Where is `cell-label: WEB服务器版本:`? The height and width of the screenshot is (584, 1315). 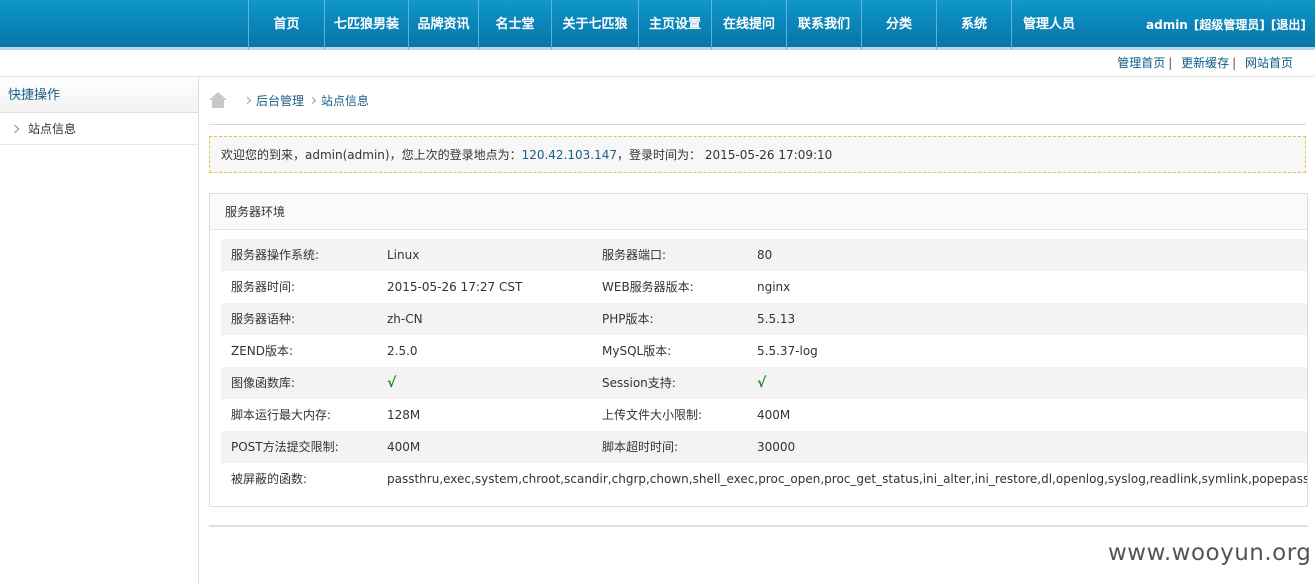
cell-label: WEB服务器版本: is located at coordinates (648, 287).